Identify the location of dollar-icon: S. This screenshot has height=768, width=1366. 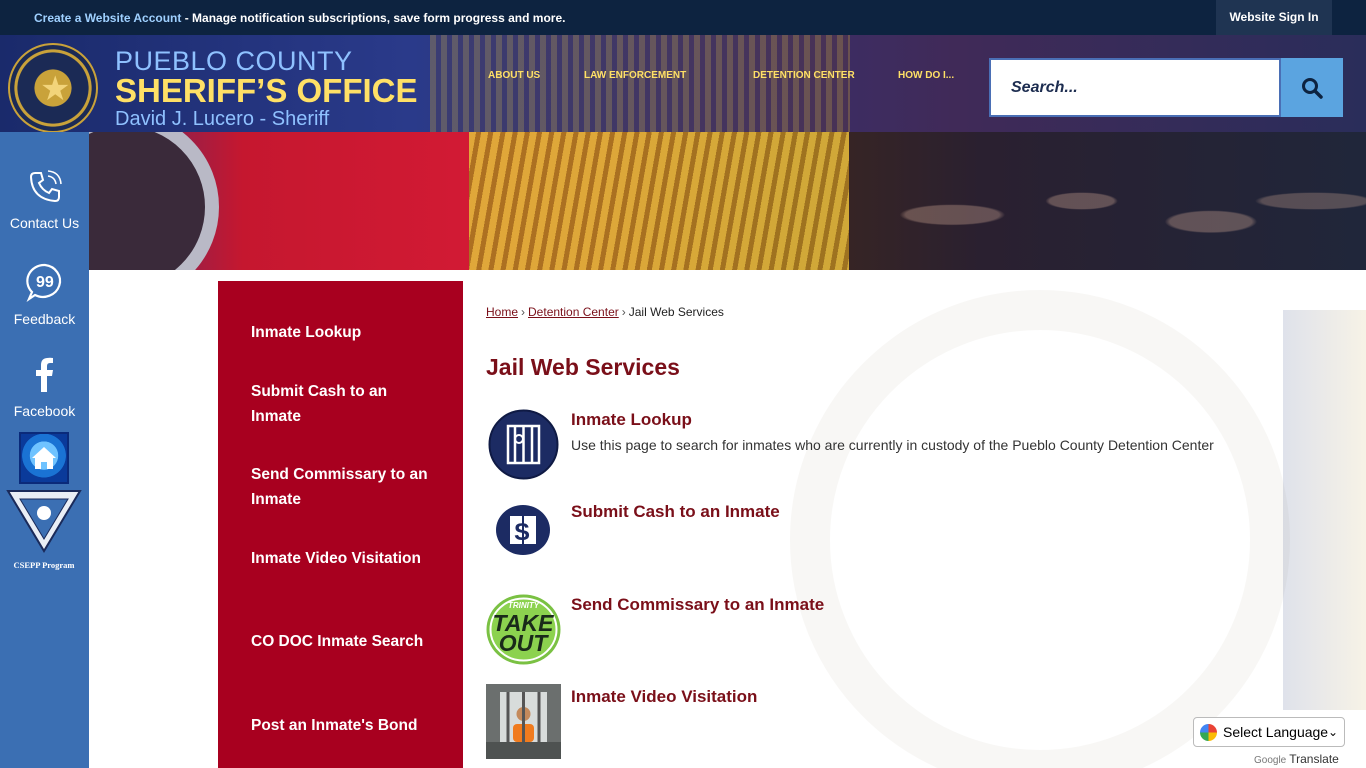
(523, 530).